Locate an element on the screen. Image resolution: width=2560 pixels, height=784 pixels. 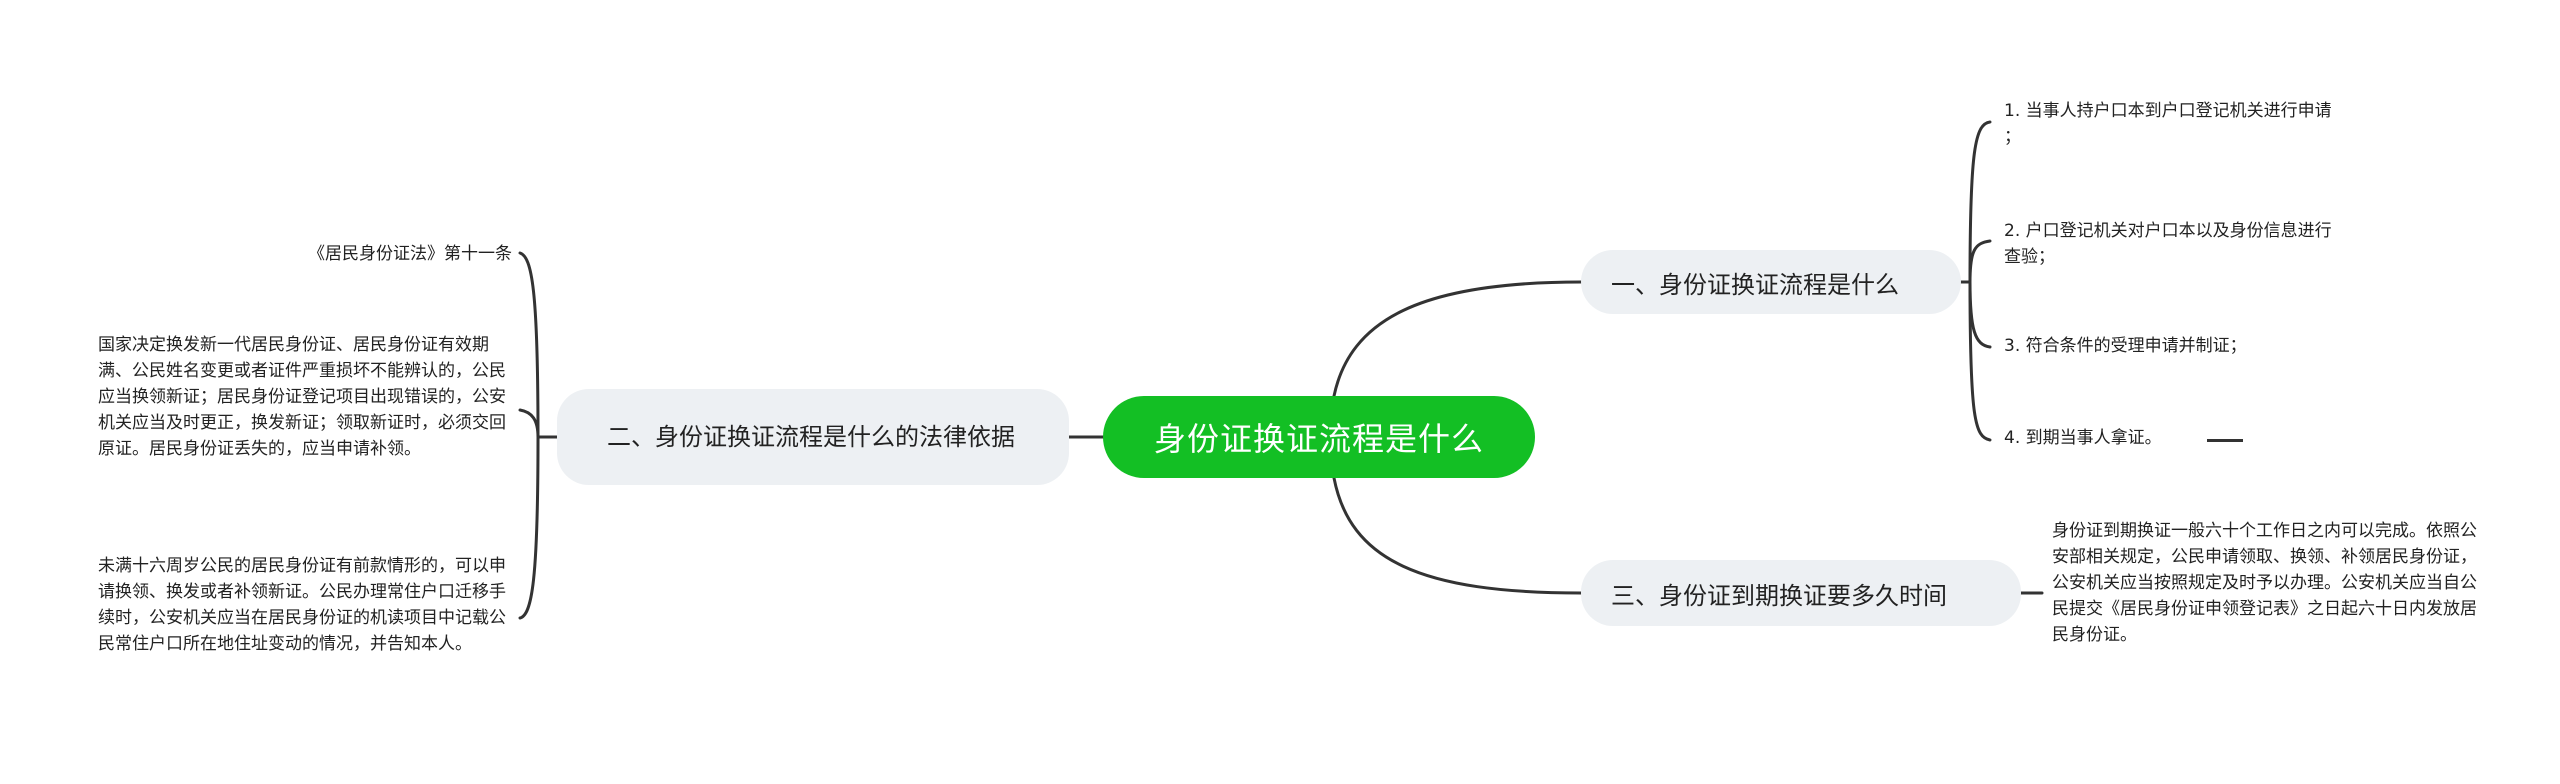
link-root-topic1 is located at coordinates (1457, 339).